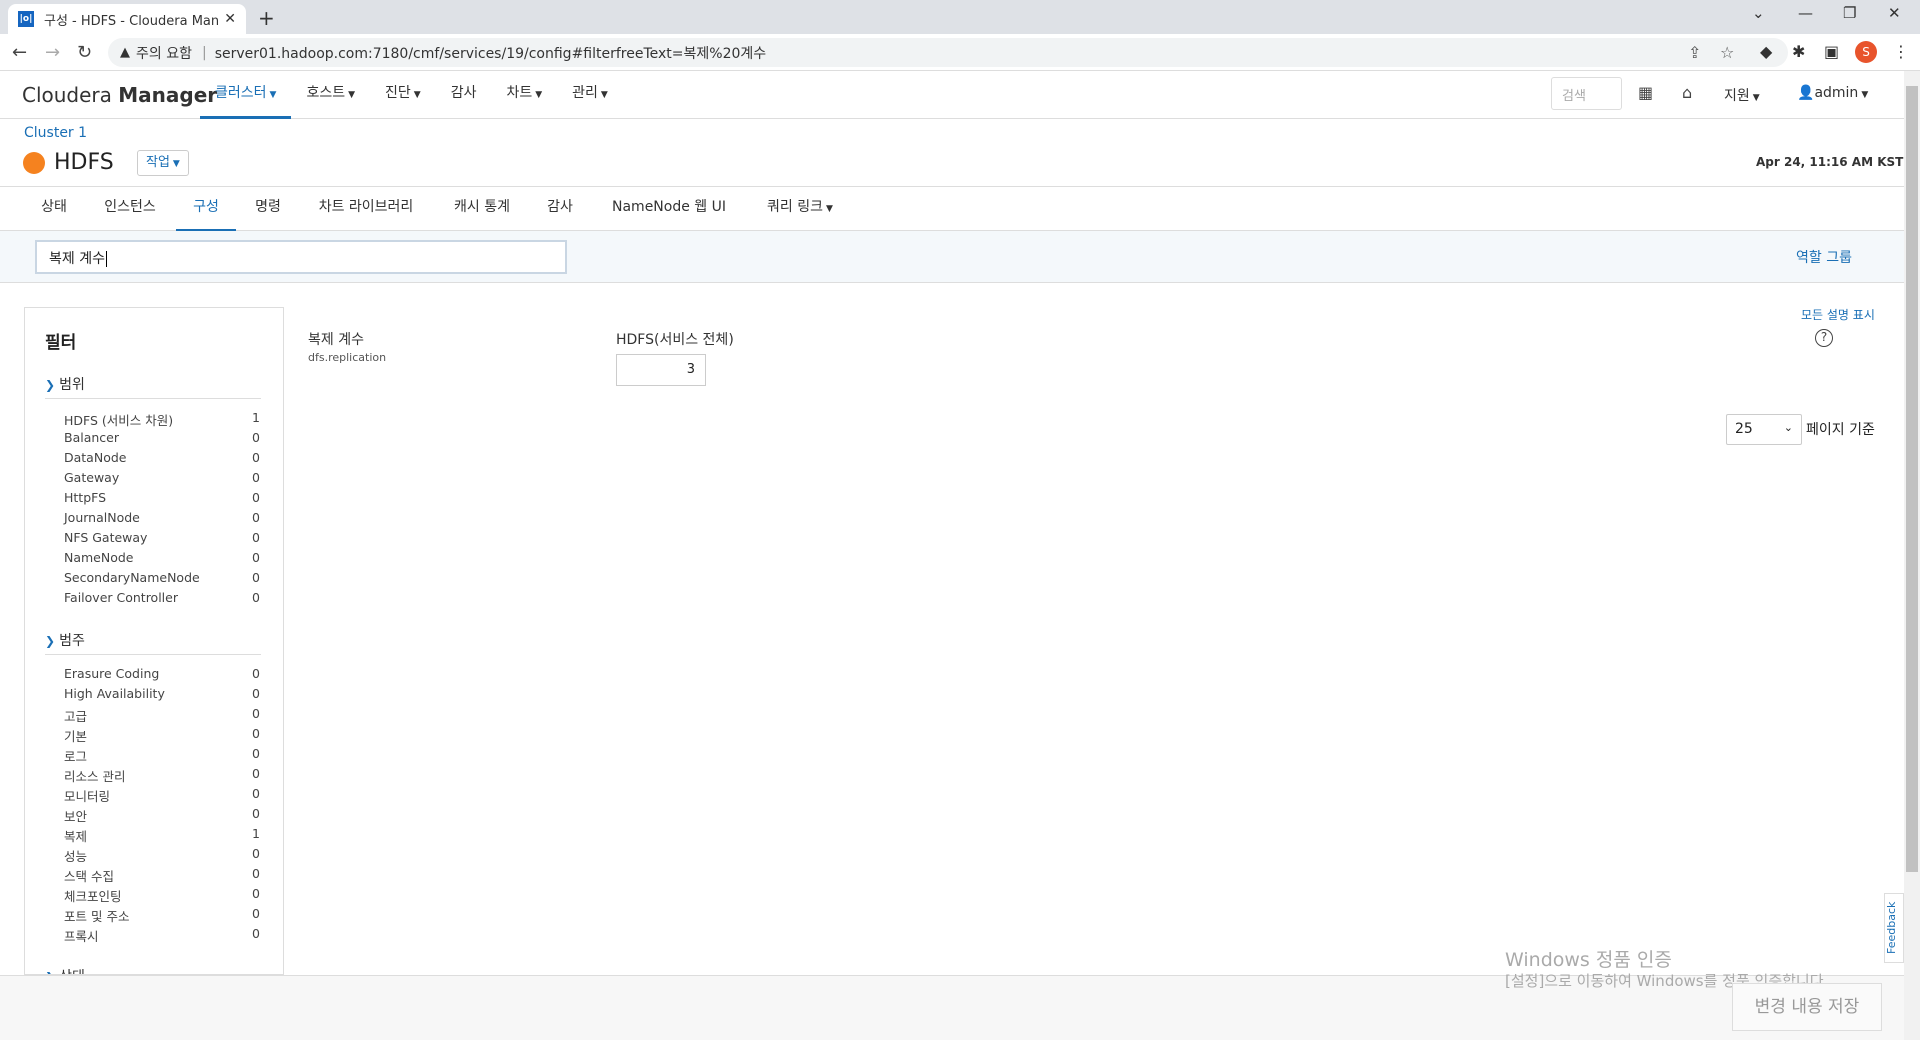 The height and width of the screenshot is (1040, 1920). I want to click on scope-label: HDFS(서비스 전체), so click(675, 340).